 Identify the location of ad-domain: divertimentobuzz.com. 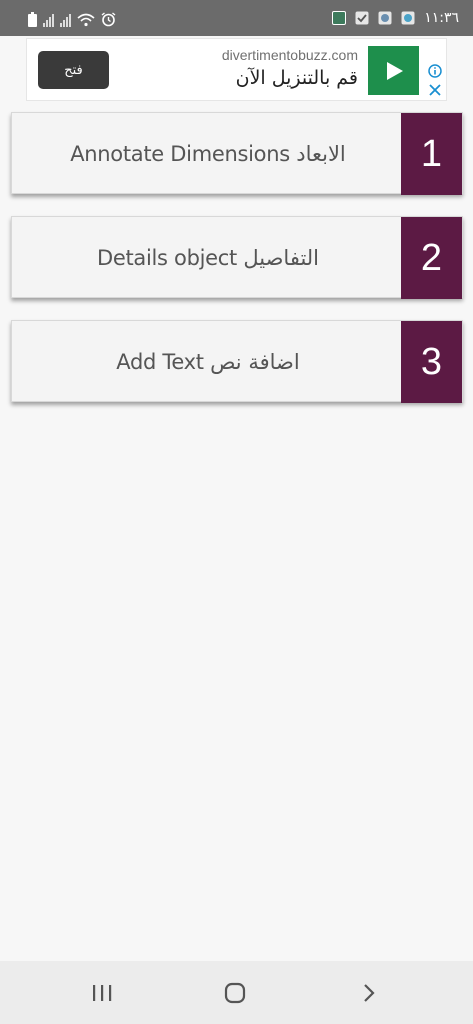
(289, 55).